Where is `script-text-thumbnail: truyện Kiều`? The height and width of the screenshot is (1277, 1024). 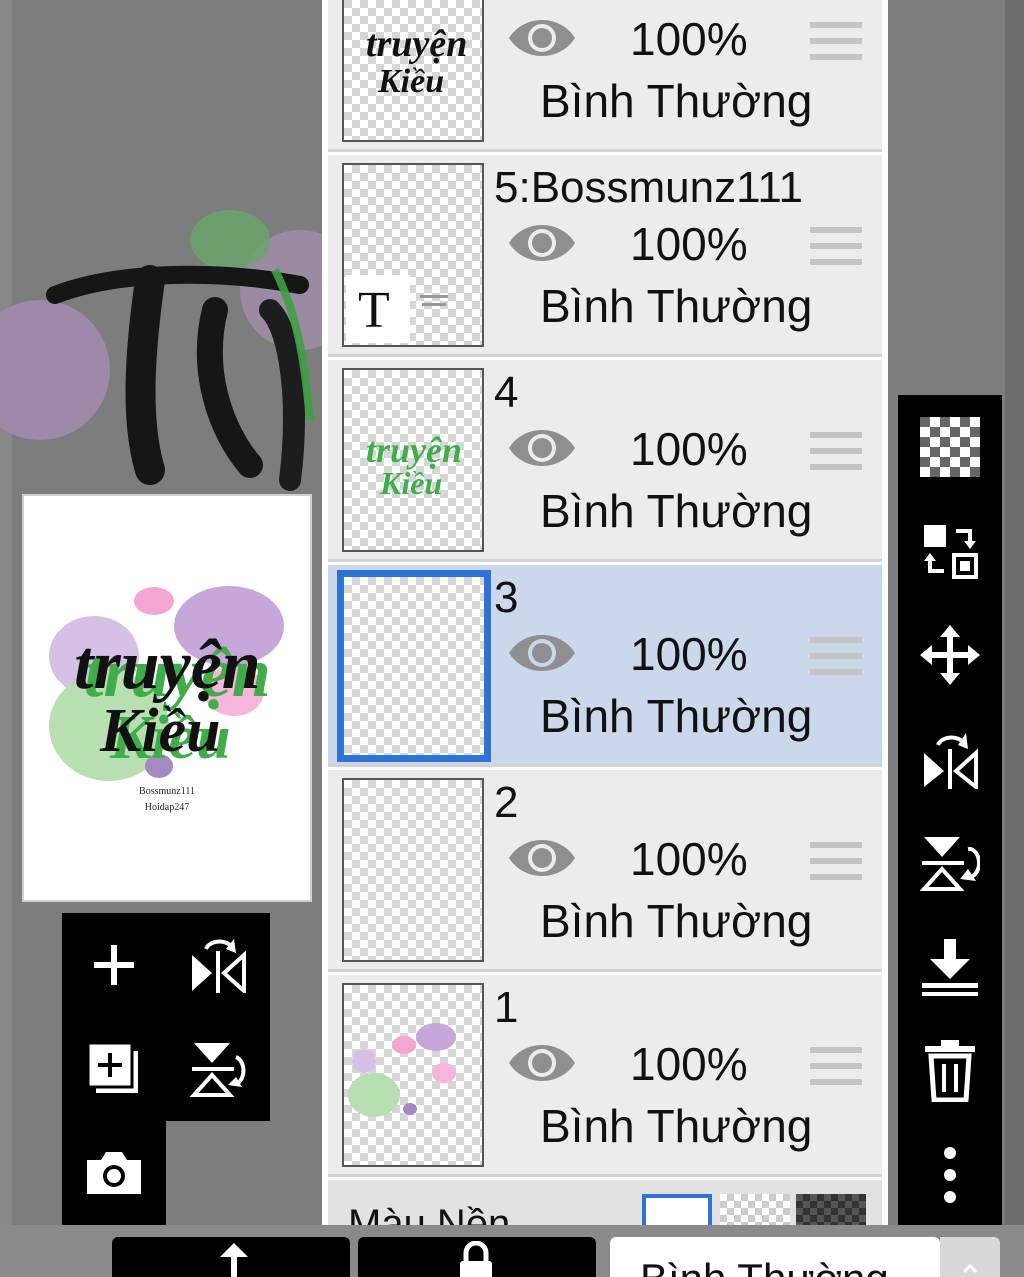 script-text-thumbnail: truyện Kiều is located at coordinates (416, 61).